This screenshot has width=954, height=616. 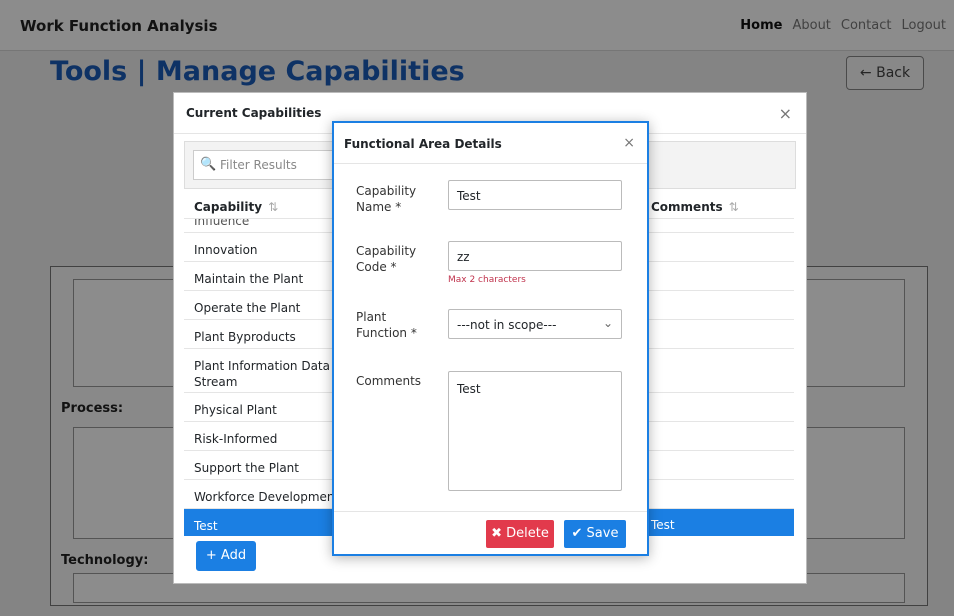 What do you see at coordinates (386, 199) in the screenshot?
I see `capability-name-label: Capability Name *` at bounding box center [386, 199].